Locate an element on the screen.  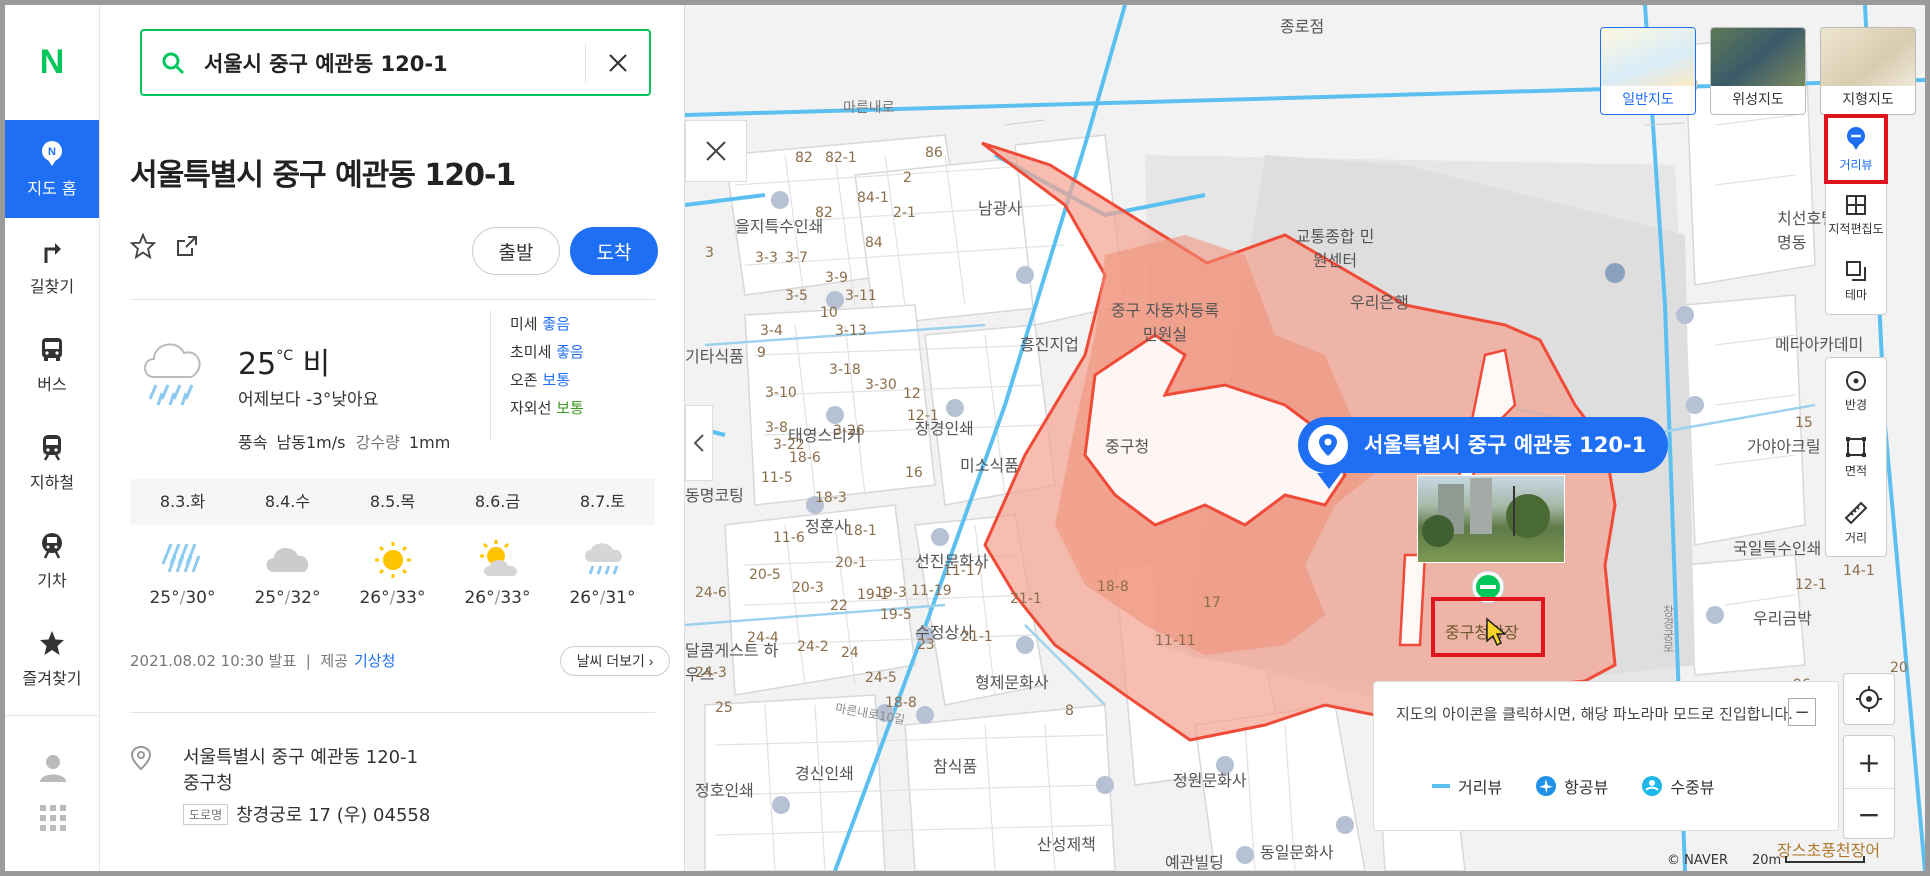
turn-arrow-icon is located at coordinates (52, 253).